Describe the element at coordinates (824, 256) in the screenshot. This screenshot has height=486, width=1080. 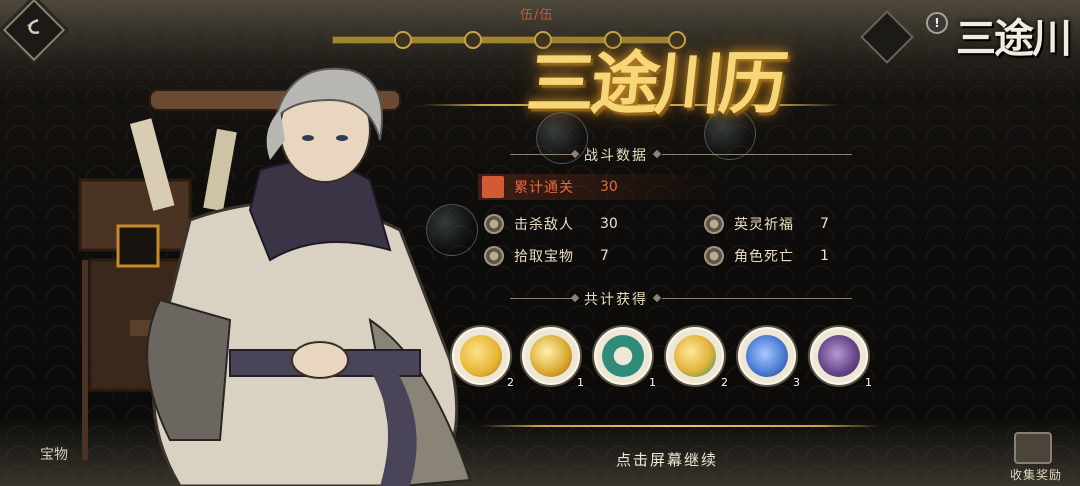
I see `stat-value: 1` at that location.